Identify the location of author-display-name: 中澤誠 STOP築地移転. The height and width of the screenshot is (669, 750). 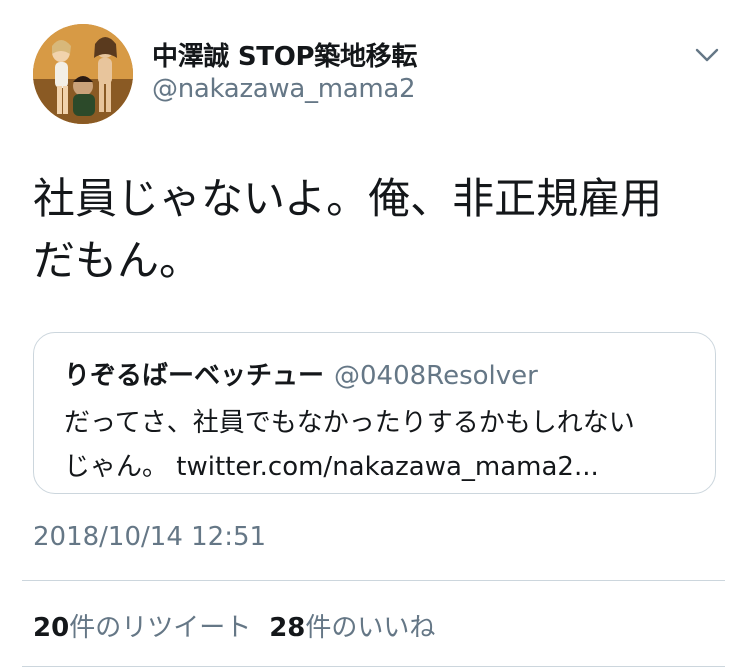
(284, 54).